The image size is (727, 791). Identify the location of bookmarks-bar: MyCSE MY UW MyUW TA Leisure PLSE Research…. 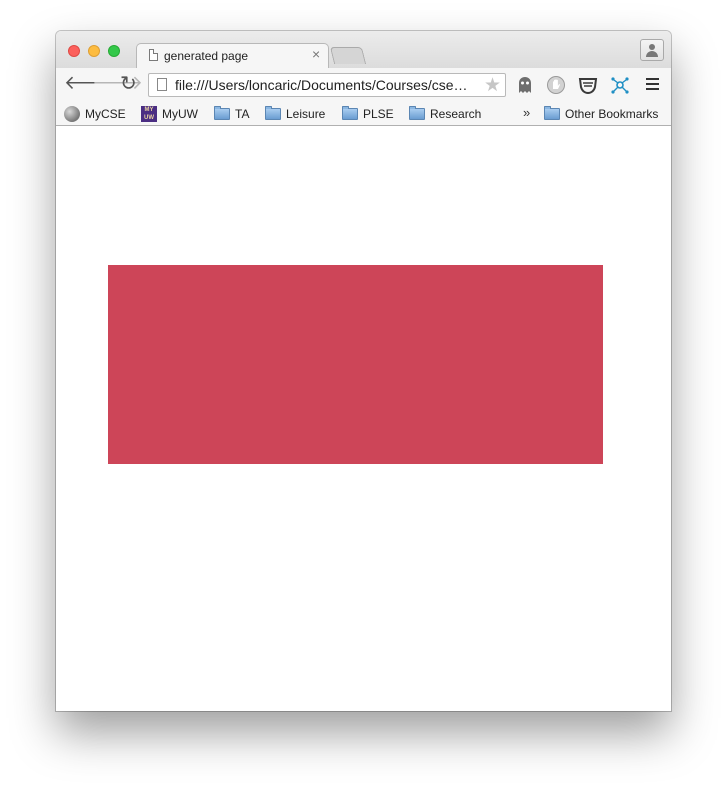
(363, 114).